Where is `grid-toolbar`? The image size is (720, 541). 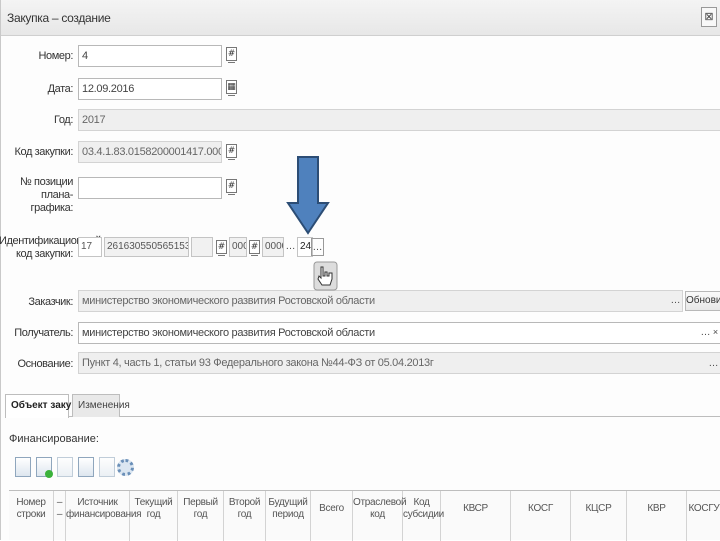 grid-toolbar is located at coordinates (364, 467).